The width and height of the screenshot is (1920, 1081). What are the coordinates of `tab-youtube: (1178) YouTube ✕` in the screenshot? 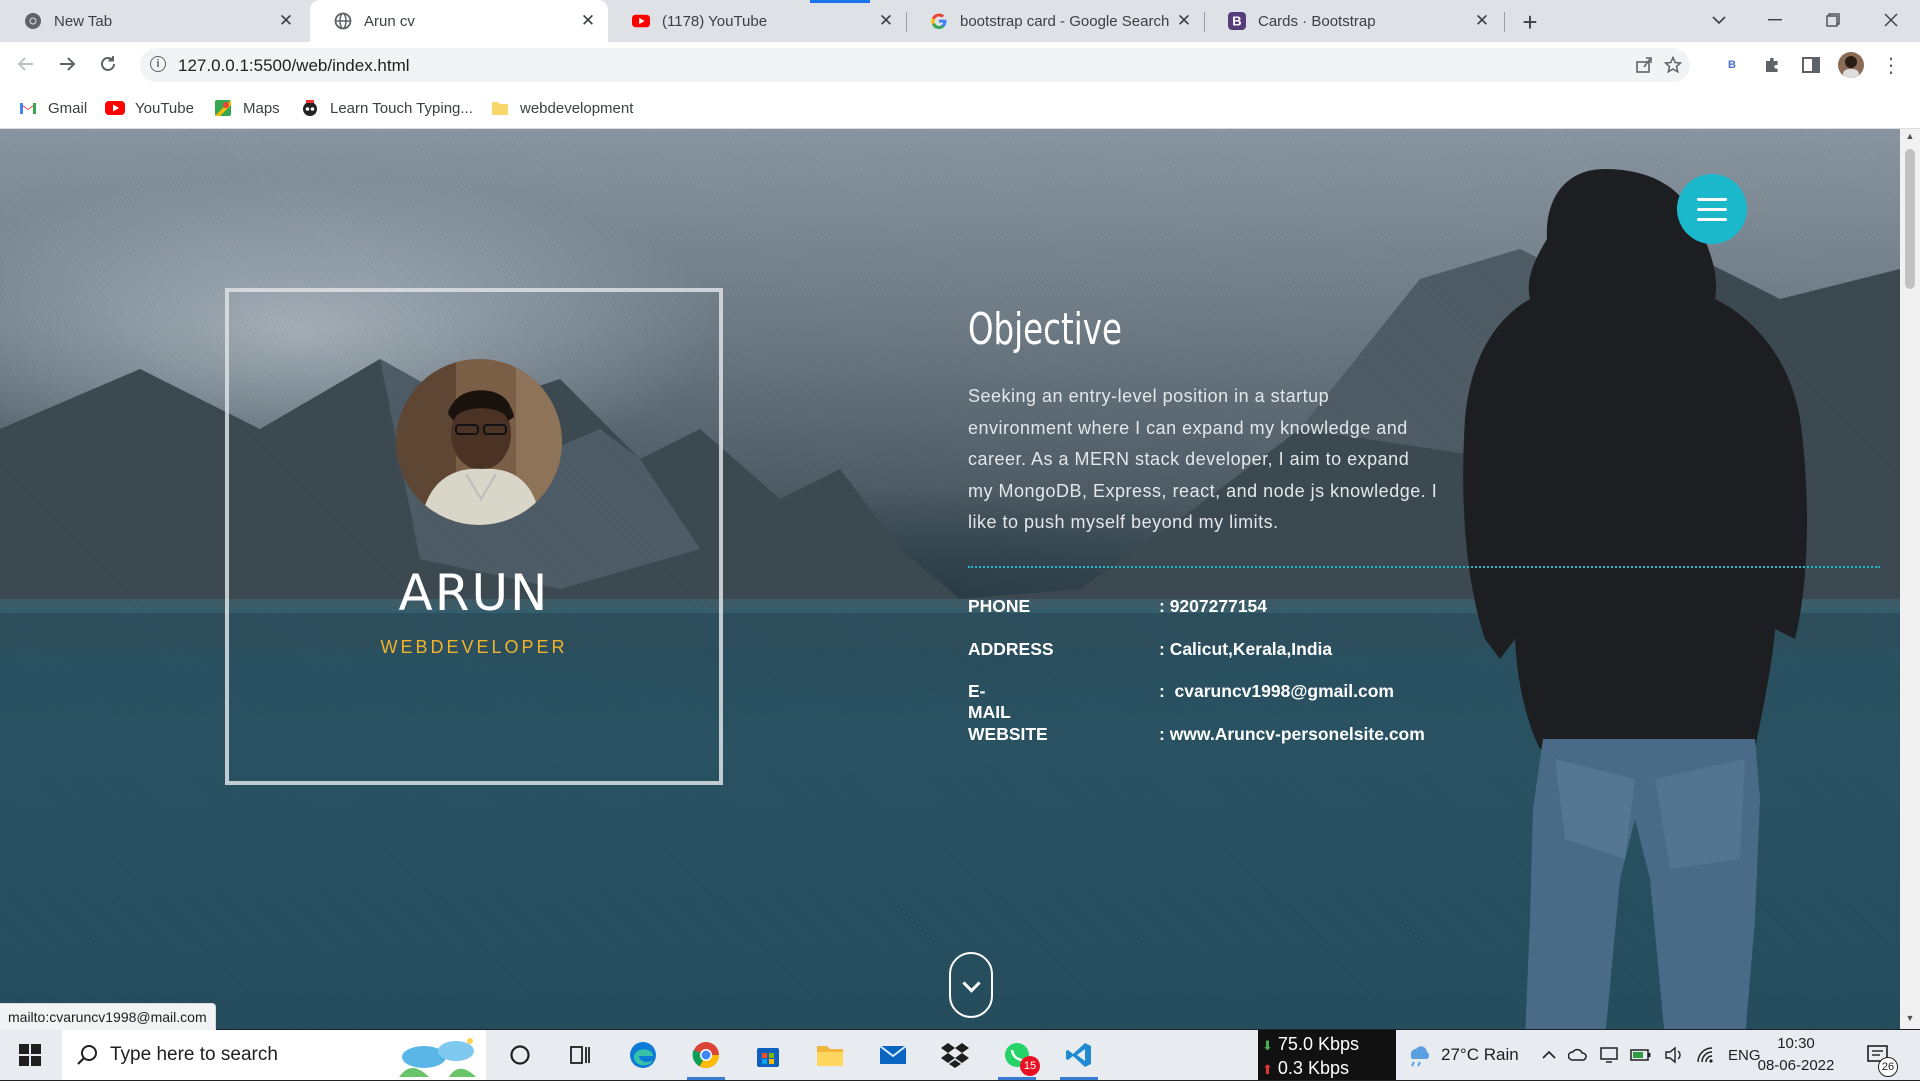 It's located at (757, 21).